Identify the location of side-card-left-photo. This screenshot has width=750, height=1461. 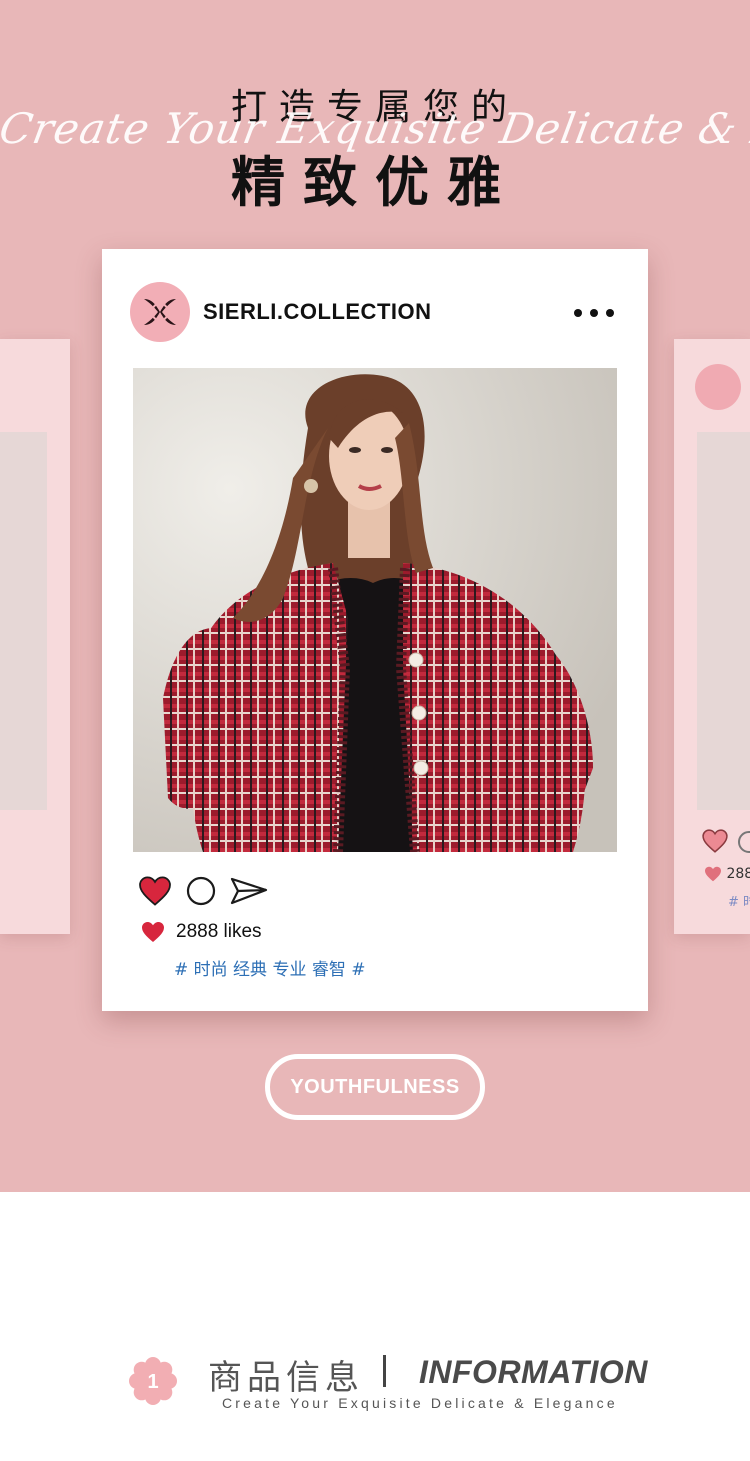
(23, 621).